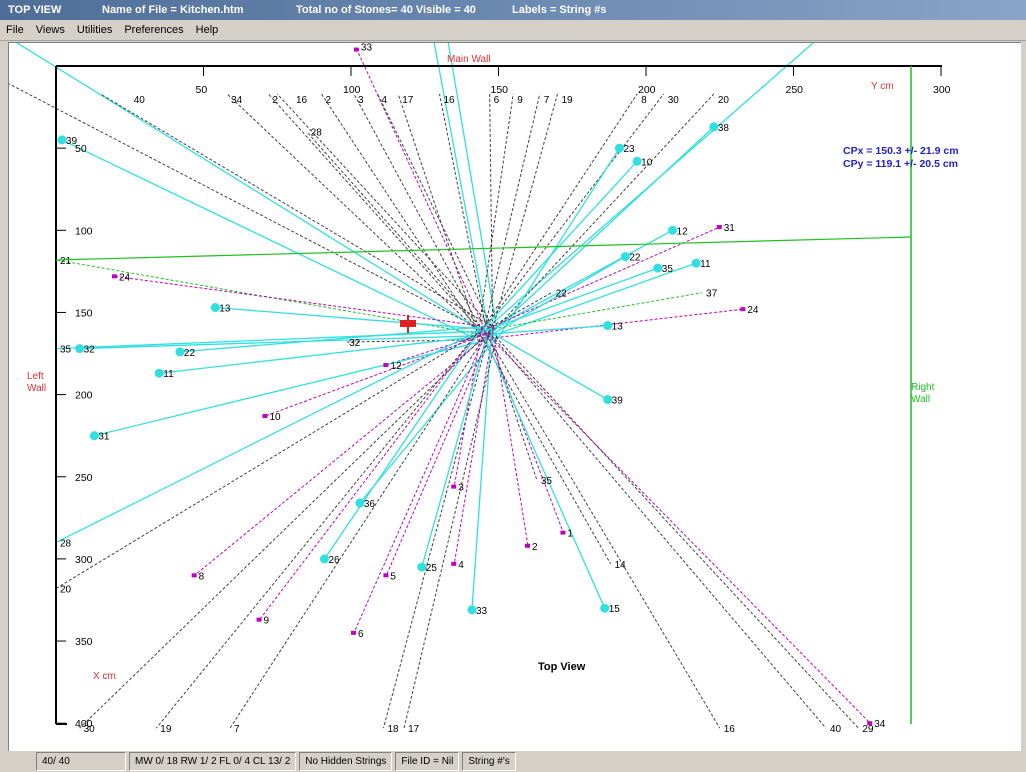  I want to click on x-tick-label: 50, so click(202, 90).